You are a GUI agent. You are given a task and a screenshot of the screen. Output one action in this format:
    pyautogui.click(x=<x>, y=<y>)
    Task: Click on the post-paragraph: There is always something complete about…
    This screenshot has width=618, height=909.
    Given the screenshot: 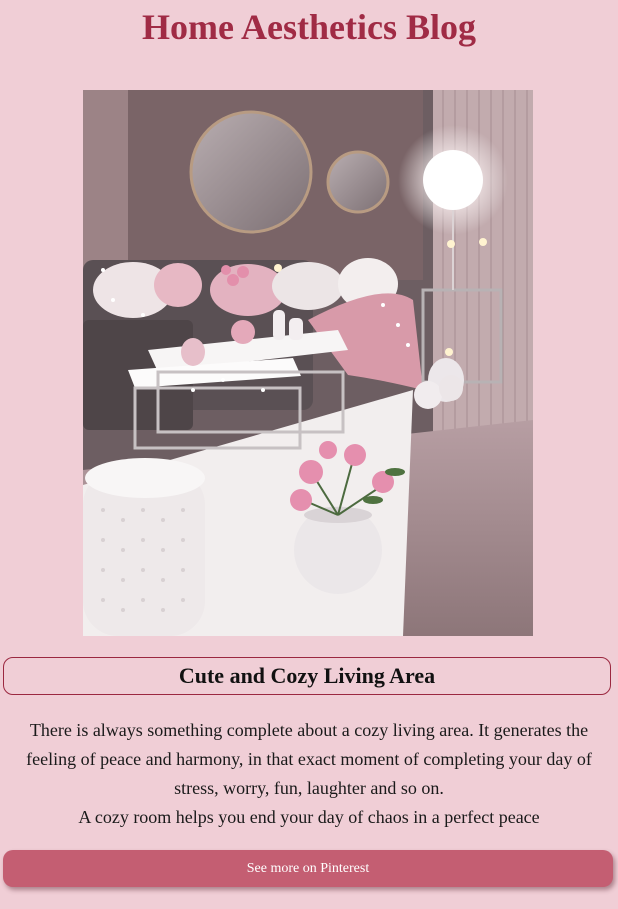 What is the action you would take?
    pyautogui.click(x=309, y=759)
    